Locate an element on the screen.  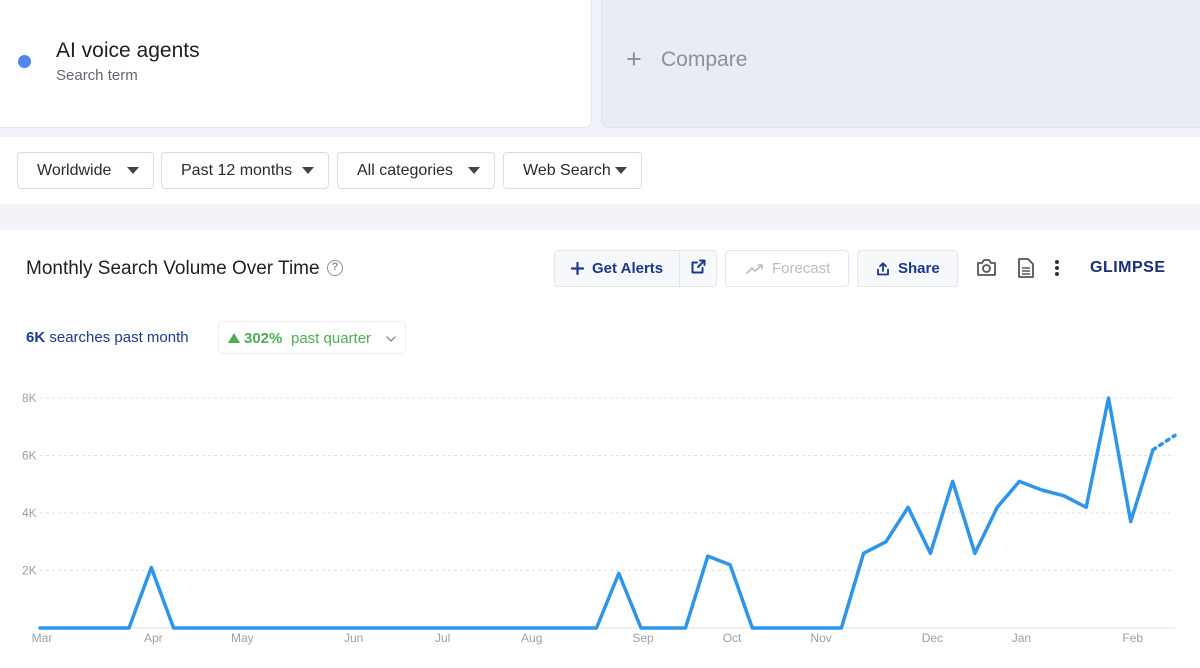
filter-search-type-label: Web Search is located at coordinates (567, 170).